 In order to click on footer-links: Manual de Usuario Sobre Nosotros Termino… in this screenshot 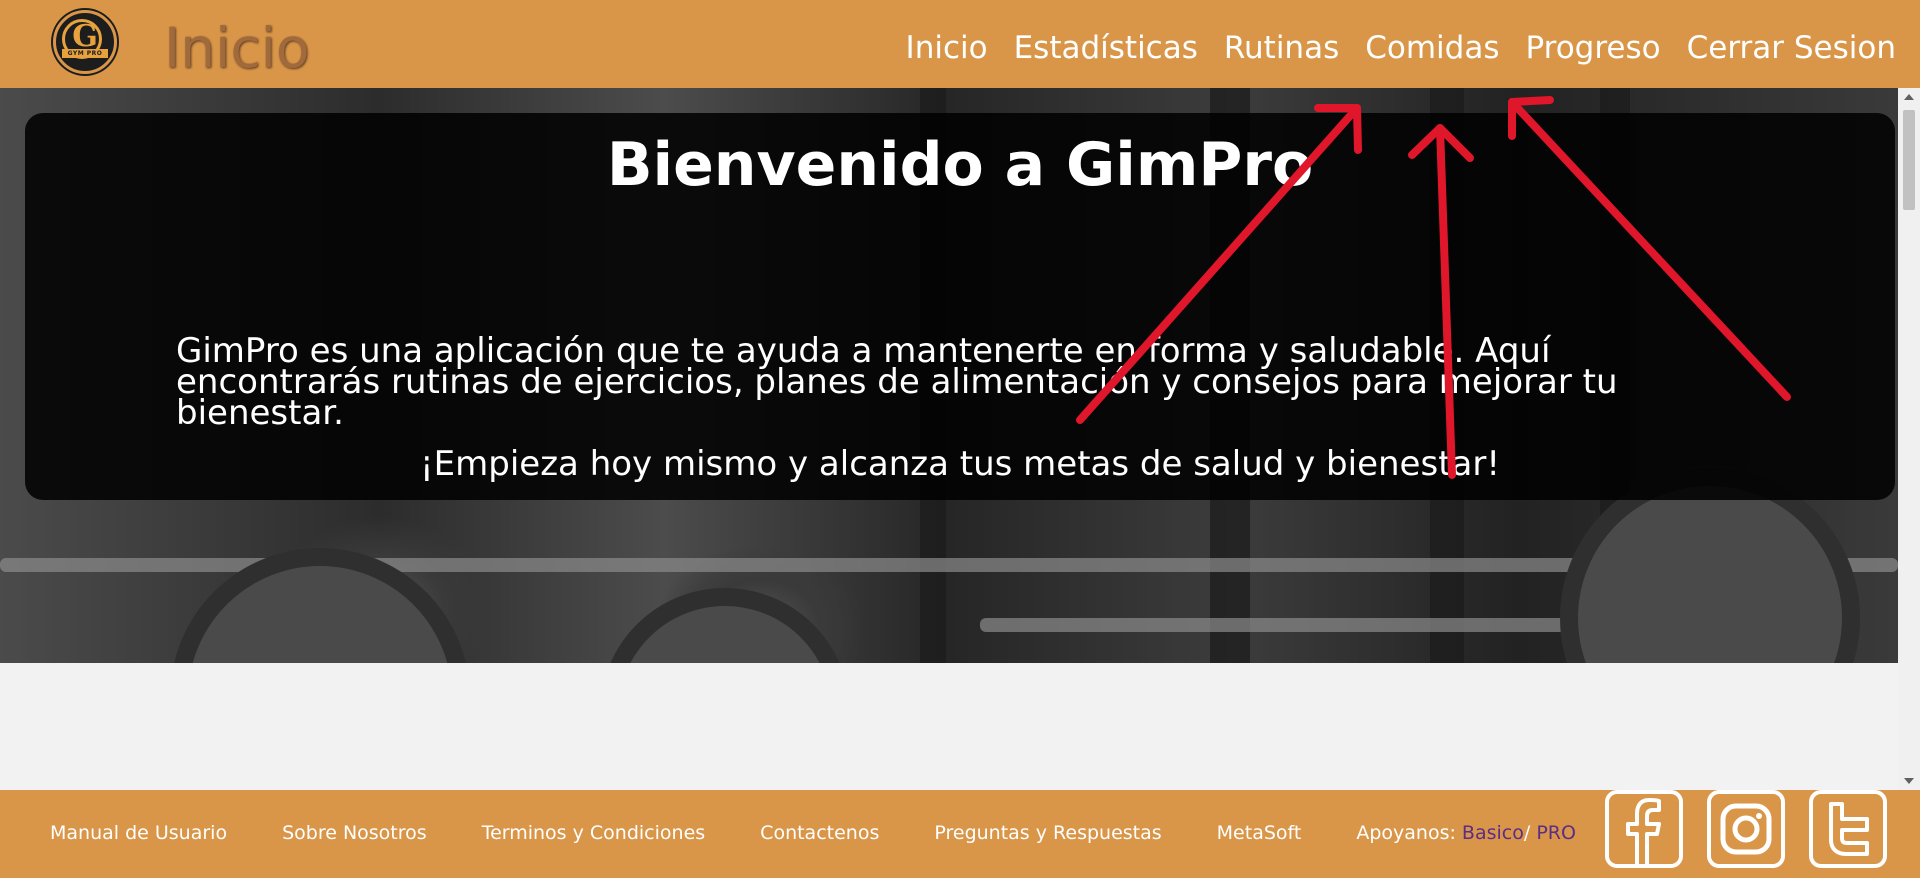, I will do `click(813, 833)`.